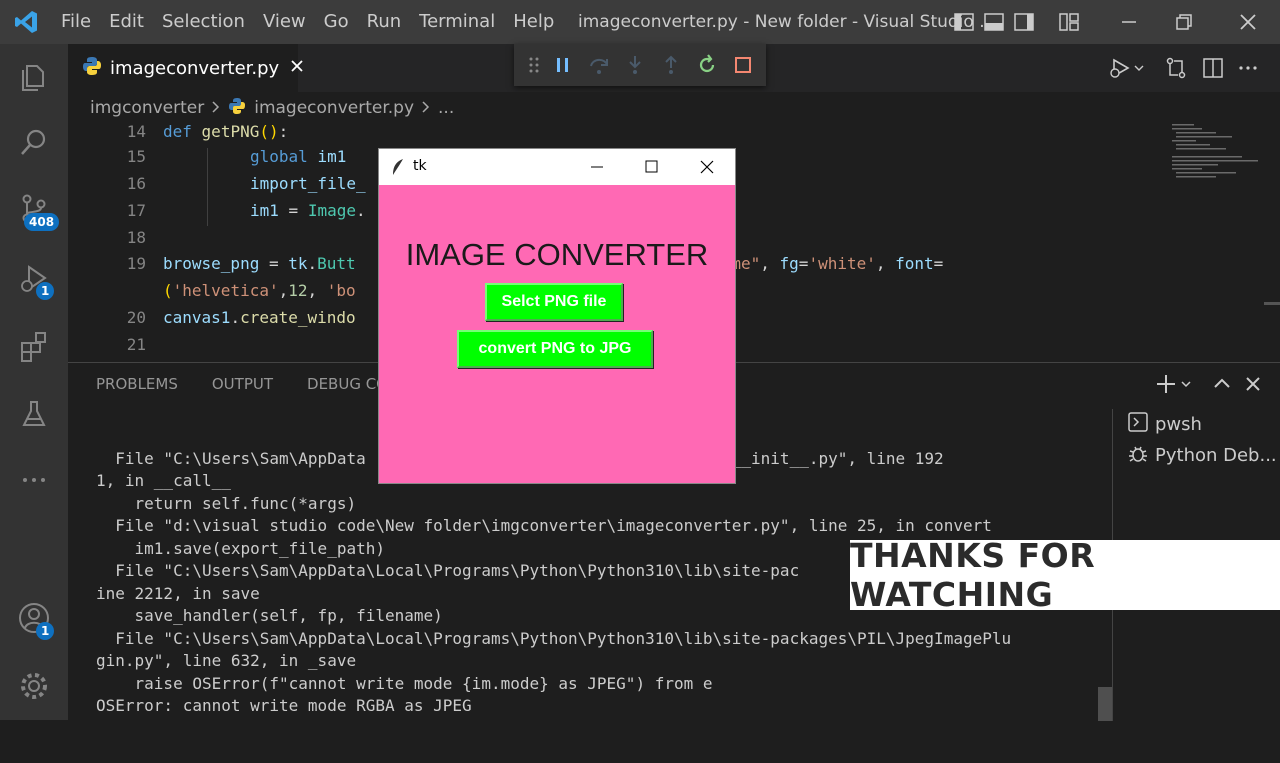 The width and height of the screenshot is (1280, 763). Describe the element at coordinates (45, 291) in the screenshot. I see `debug-badge: 1` at that location.